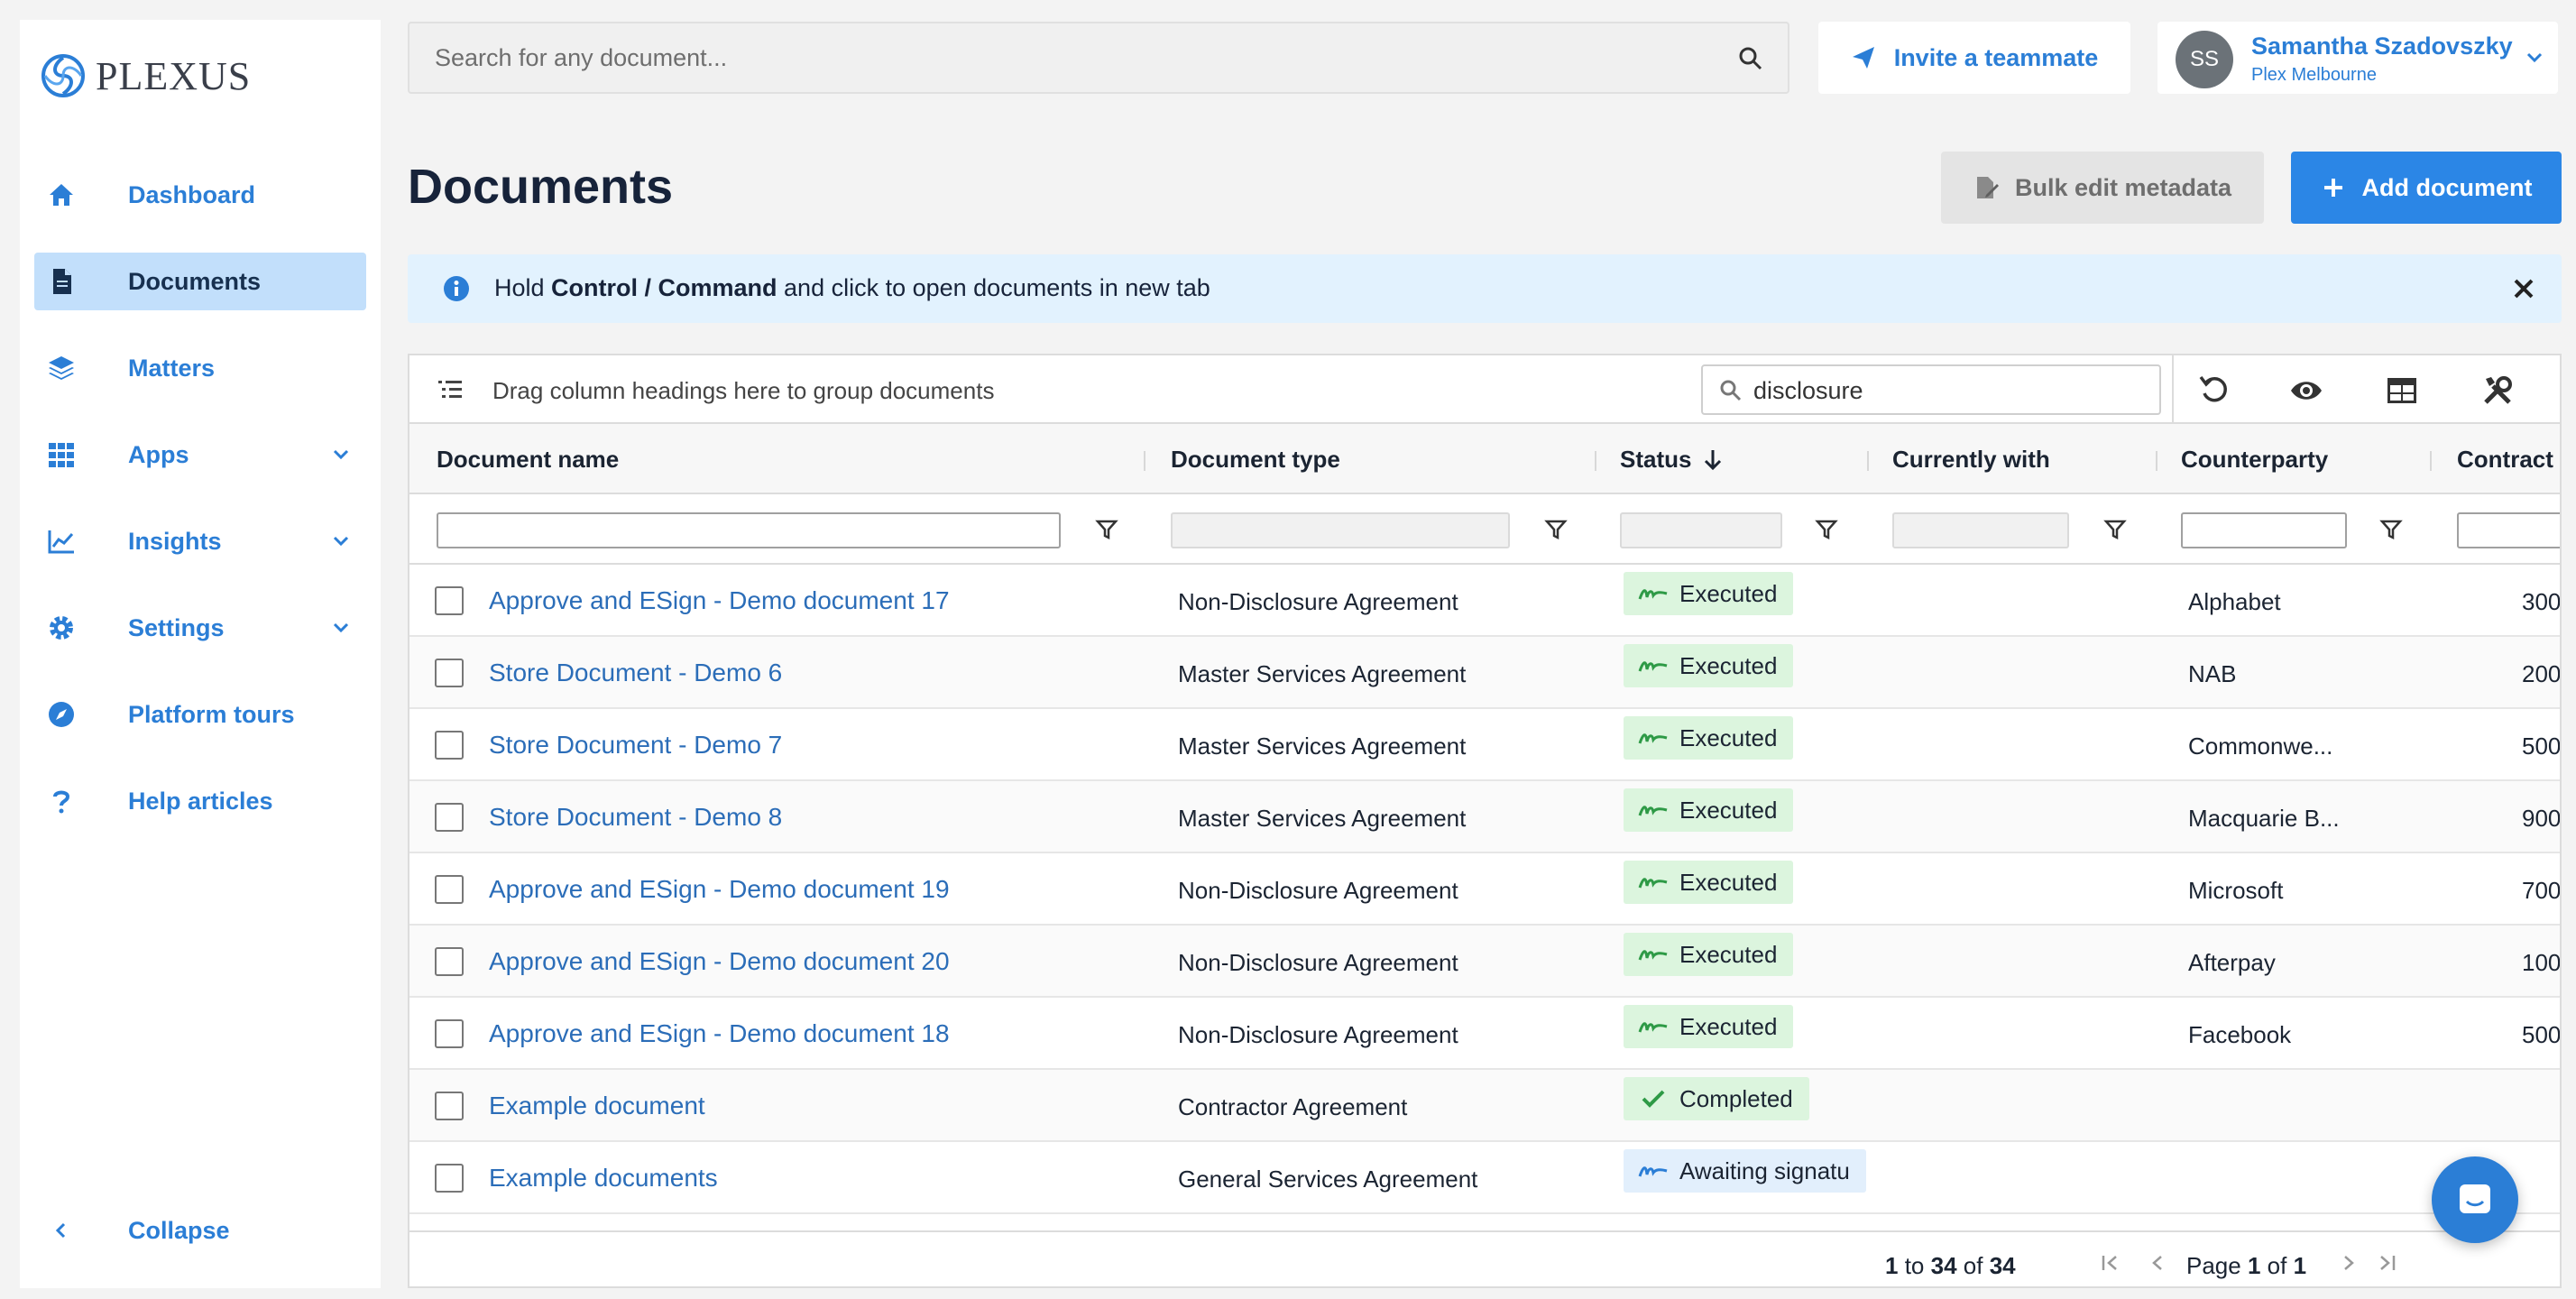 The image size is (2576, 1299). Describe the element at coordinates (2254, 460) in the screenshot. I see `column-header-counterparty: Counterparty` at that location.